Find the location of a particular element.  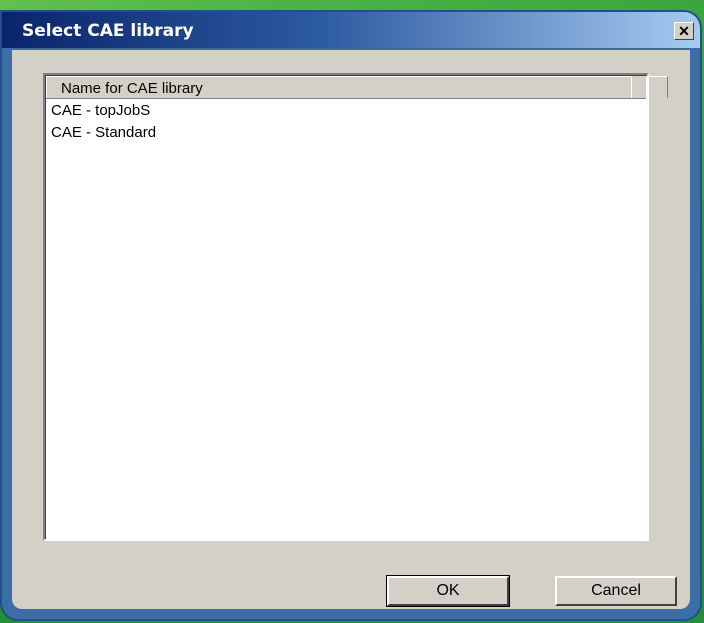

list-item: CAE - topJobS is located at coordinates (346, 112).